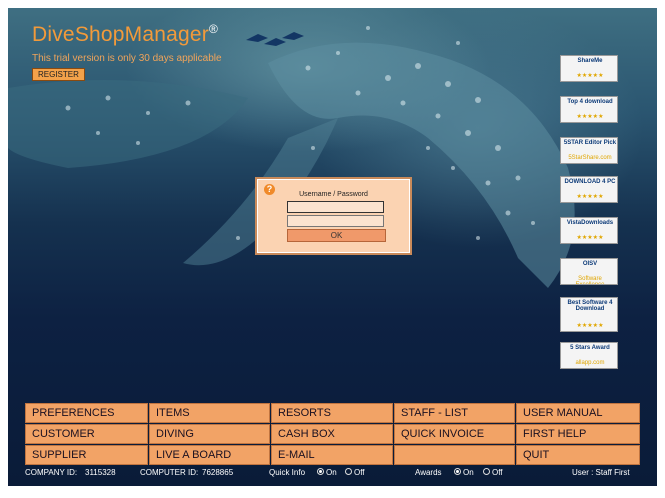 The image size is (665, 498). I want to click on quick-info-on-label: On, so click(331, 472).